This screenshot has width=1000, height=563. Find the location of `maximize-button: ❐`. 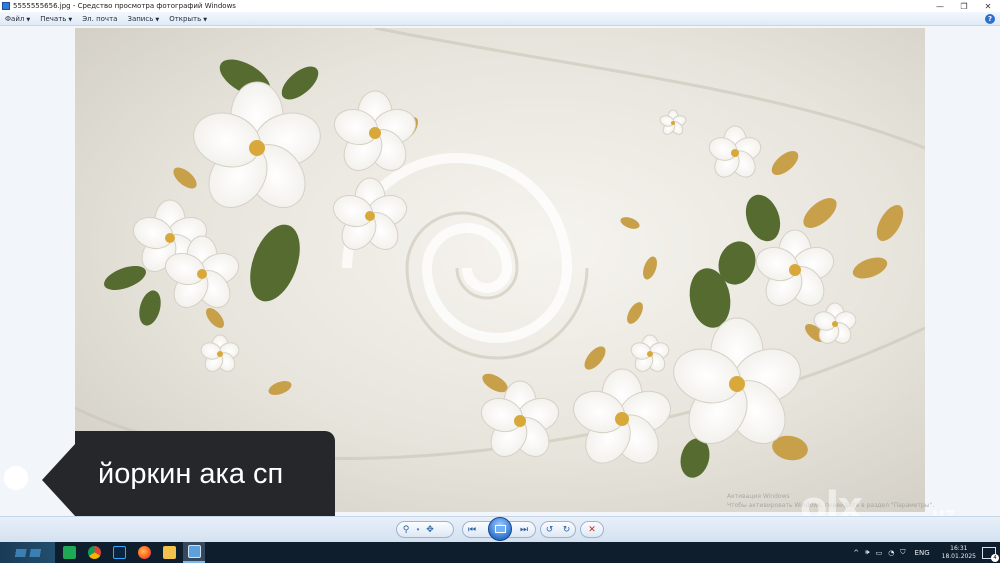

maximize-button: ❐ is located at coordinates (964, 6).